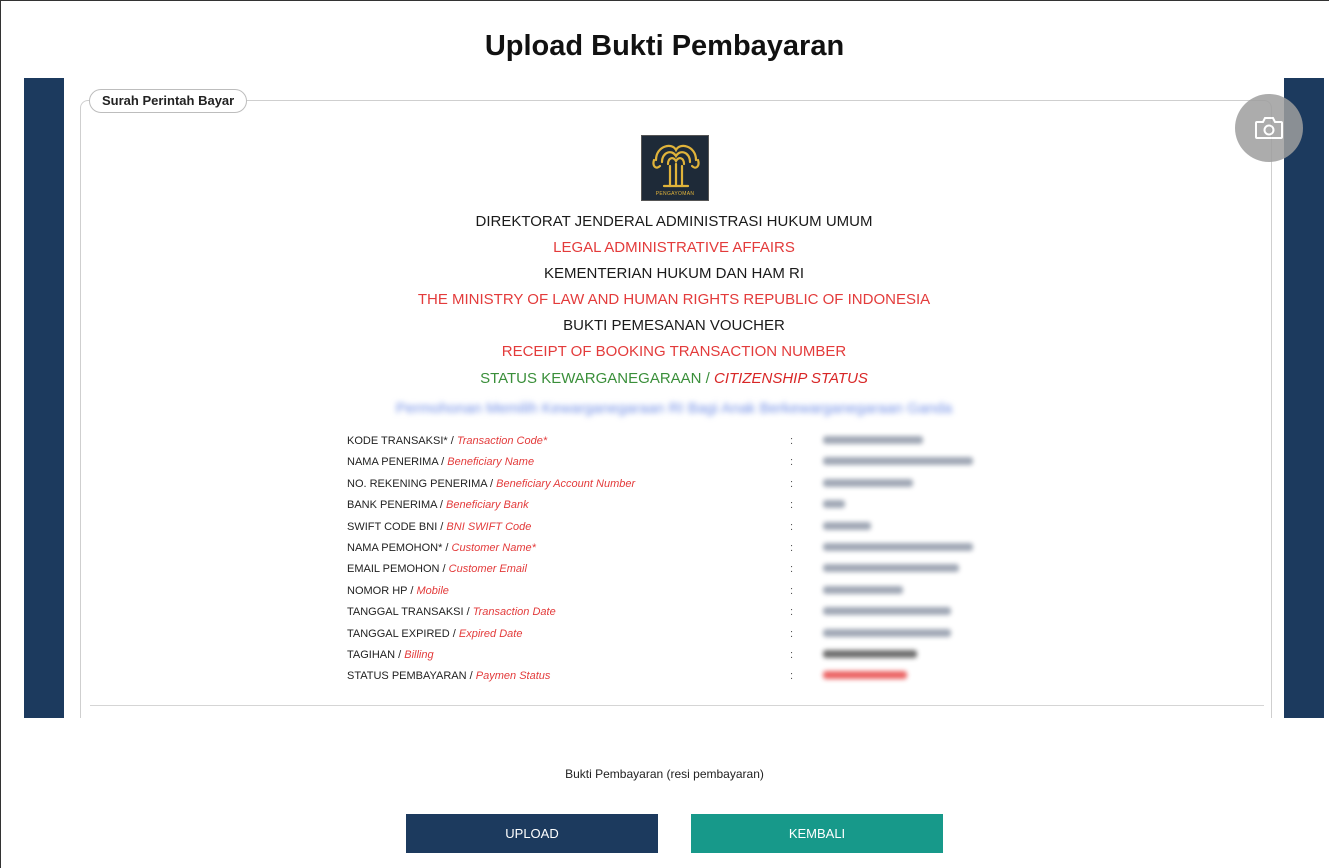 Image resolution: width=1329 pixels, height=868 pixels. I want to click on payment-proof-label: Bukti Pembayaran (resi pembayaran), so click(664, 774).